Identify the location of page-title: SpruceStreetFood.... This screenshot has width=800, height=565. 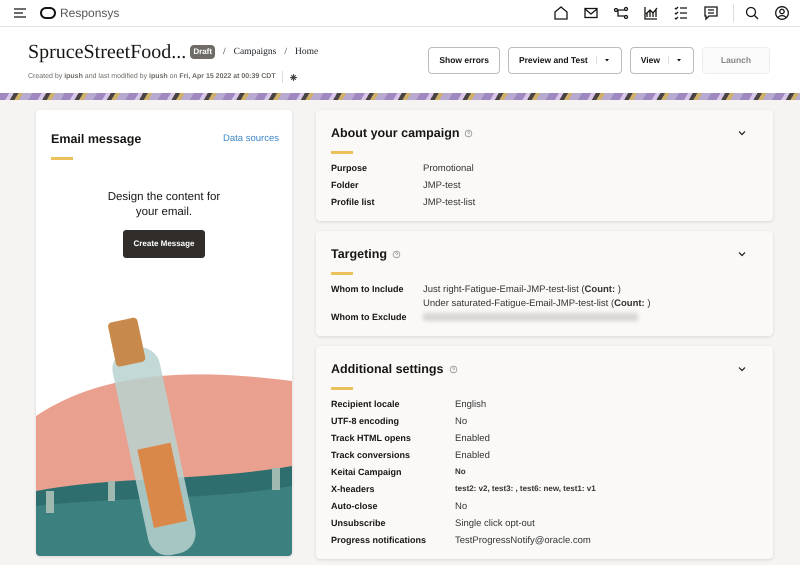
(107, 52).